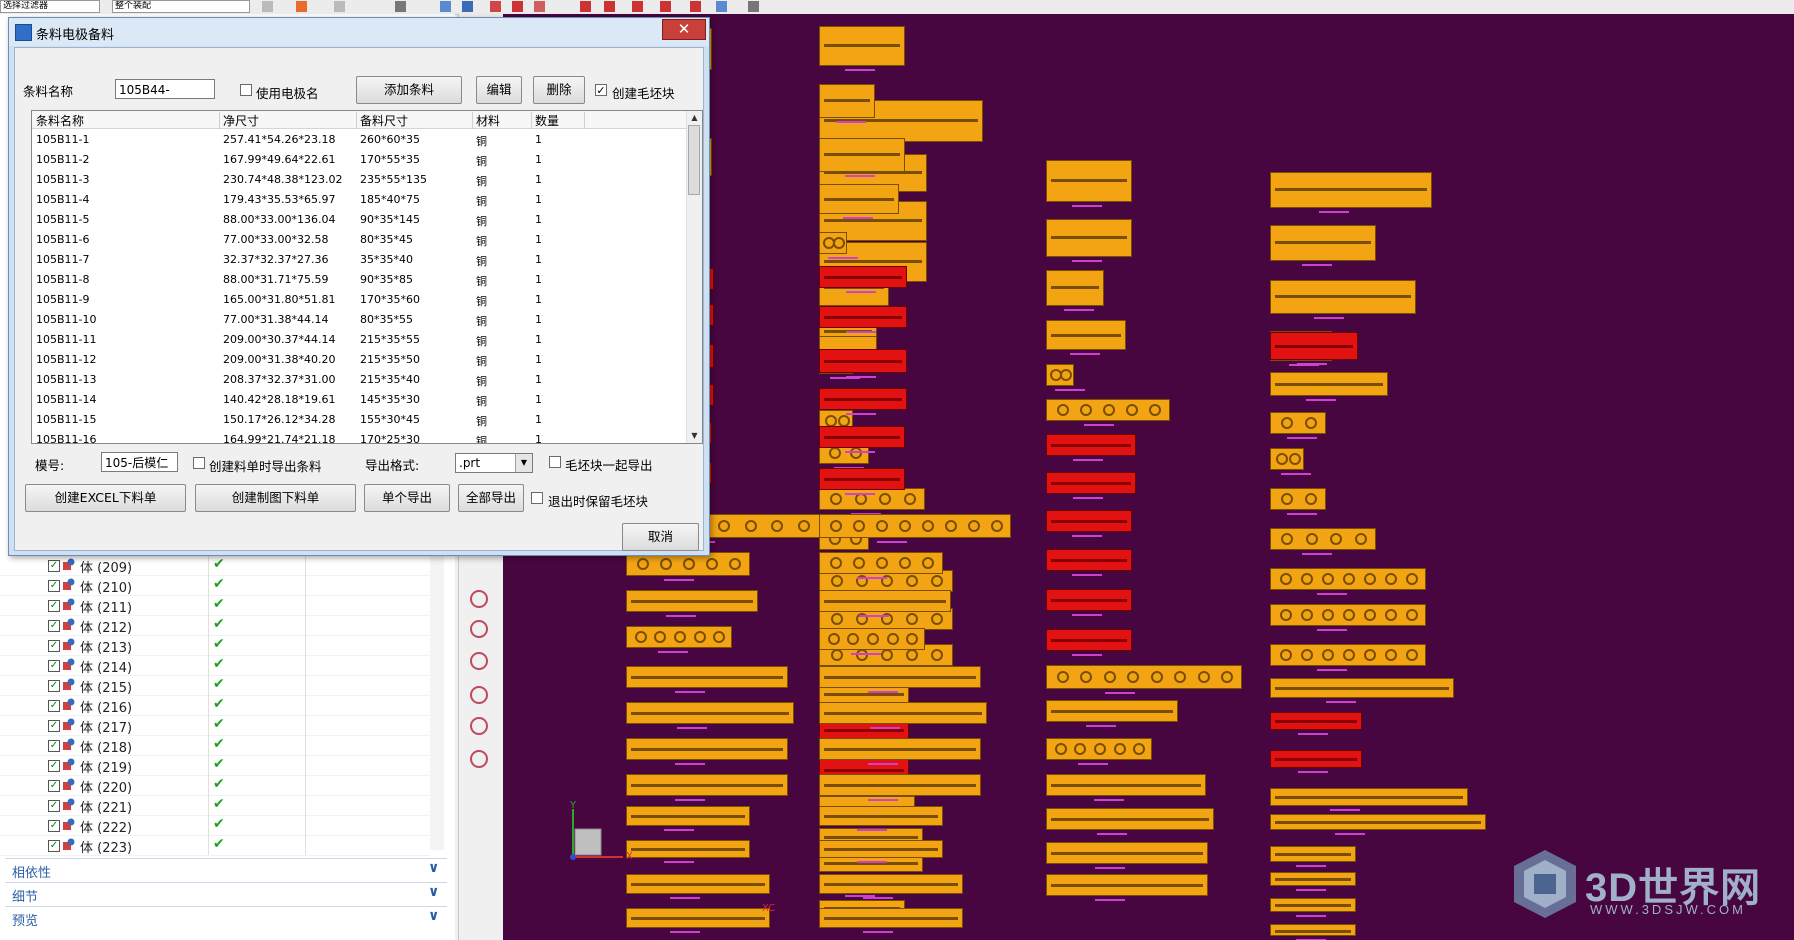  What do you see at coordinates (215, 645) in the screenshot?
I see `tree-item: ✓ 体 (213) ✔` at bounding box center [215, 645].